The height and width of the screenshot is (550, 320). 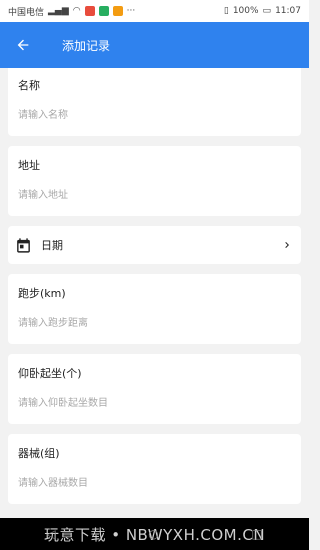 I want to click on date-picker-row: 日期, so click(x=154, y=245).